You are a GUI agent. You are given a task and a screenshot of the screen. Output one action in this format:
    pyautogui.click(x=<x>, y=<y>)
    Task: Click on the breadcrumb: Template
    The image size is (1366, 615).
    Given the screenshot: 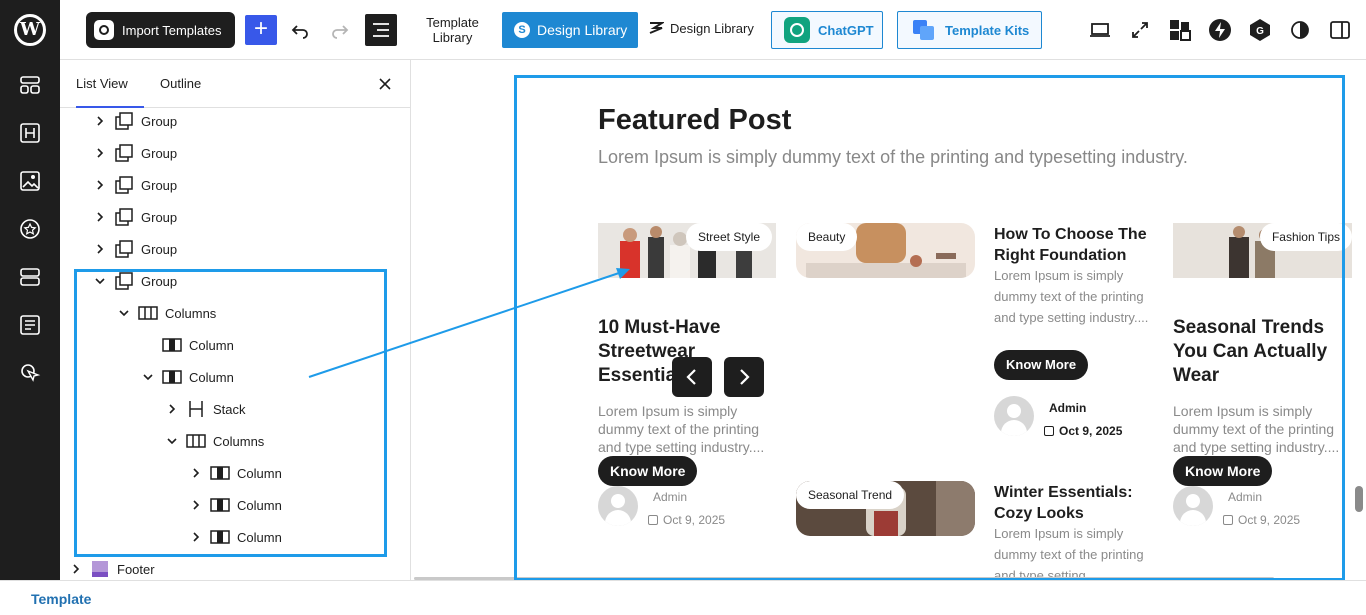 What is the action you would take?
    pyautogui.click(x=61, y=599)
    